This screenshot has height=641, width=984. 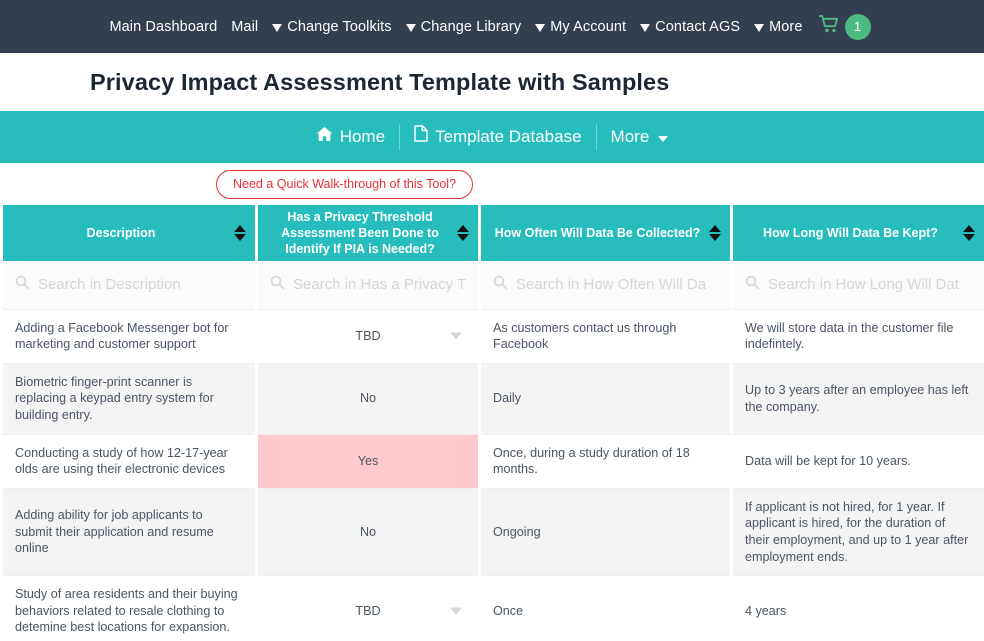 I want to click on table-header-cell-2: How Often Will Data Be Collected?, so click(x=605, y=233).